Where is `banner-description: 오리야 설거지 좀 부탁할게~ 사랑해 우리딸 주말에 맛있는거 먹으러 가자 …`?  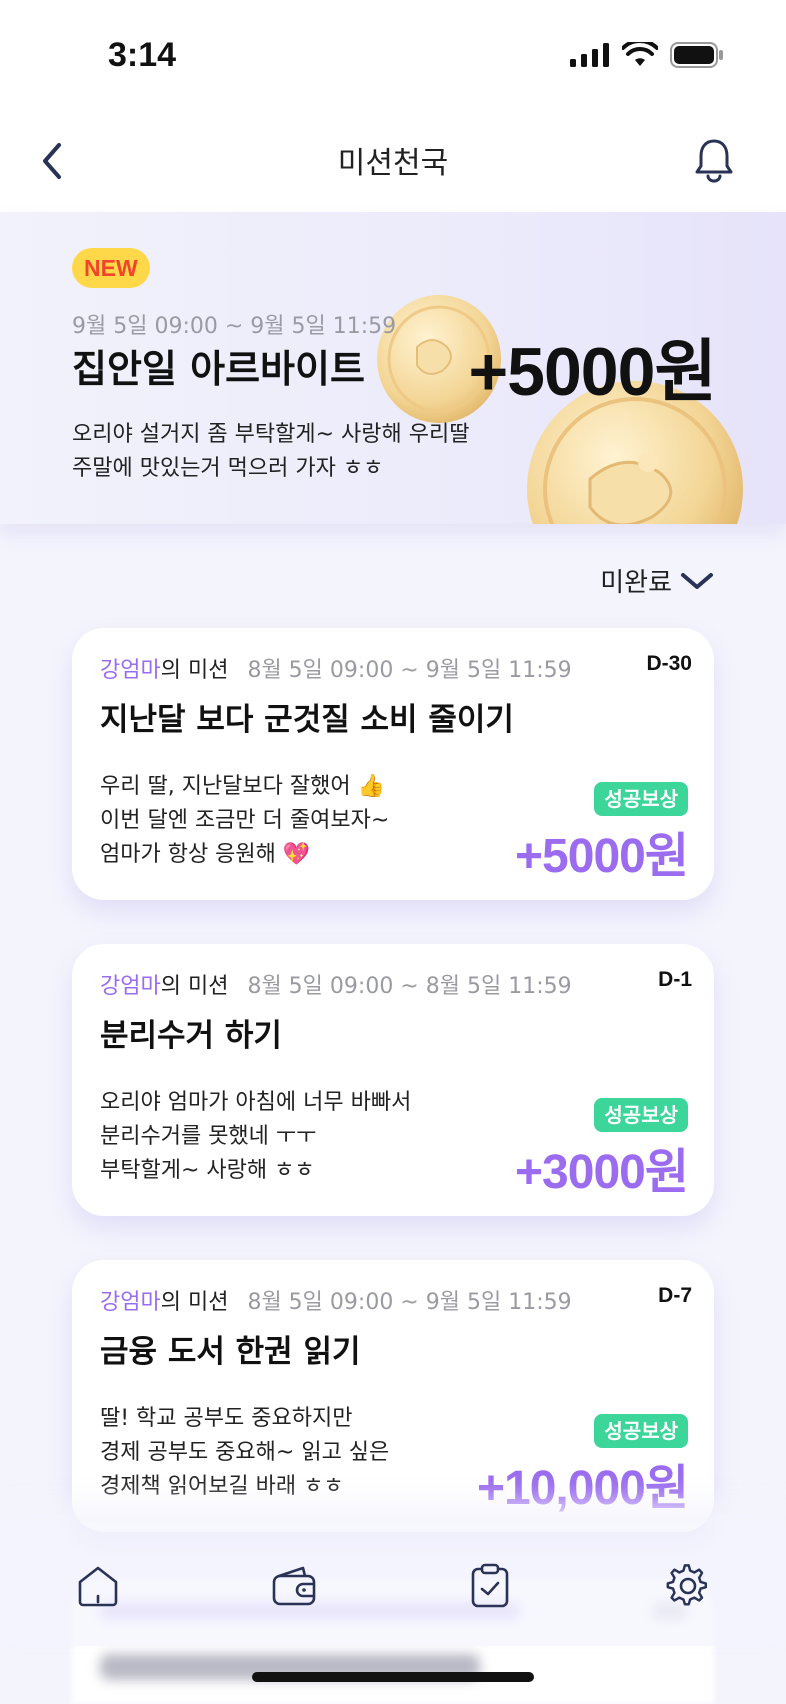
banner-description: 오리야 설거지 좀 부탁할게~ 사랑해 우리딸 주말에 맛있는거 먹으러 가자 … is located at coordinates (270, 452).